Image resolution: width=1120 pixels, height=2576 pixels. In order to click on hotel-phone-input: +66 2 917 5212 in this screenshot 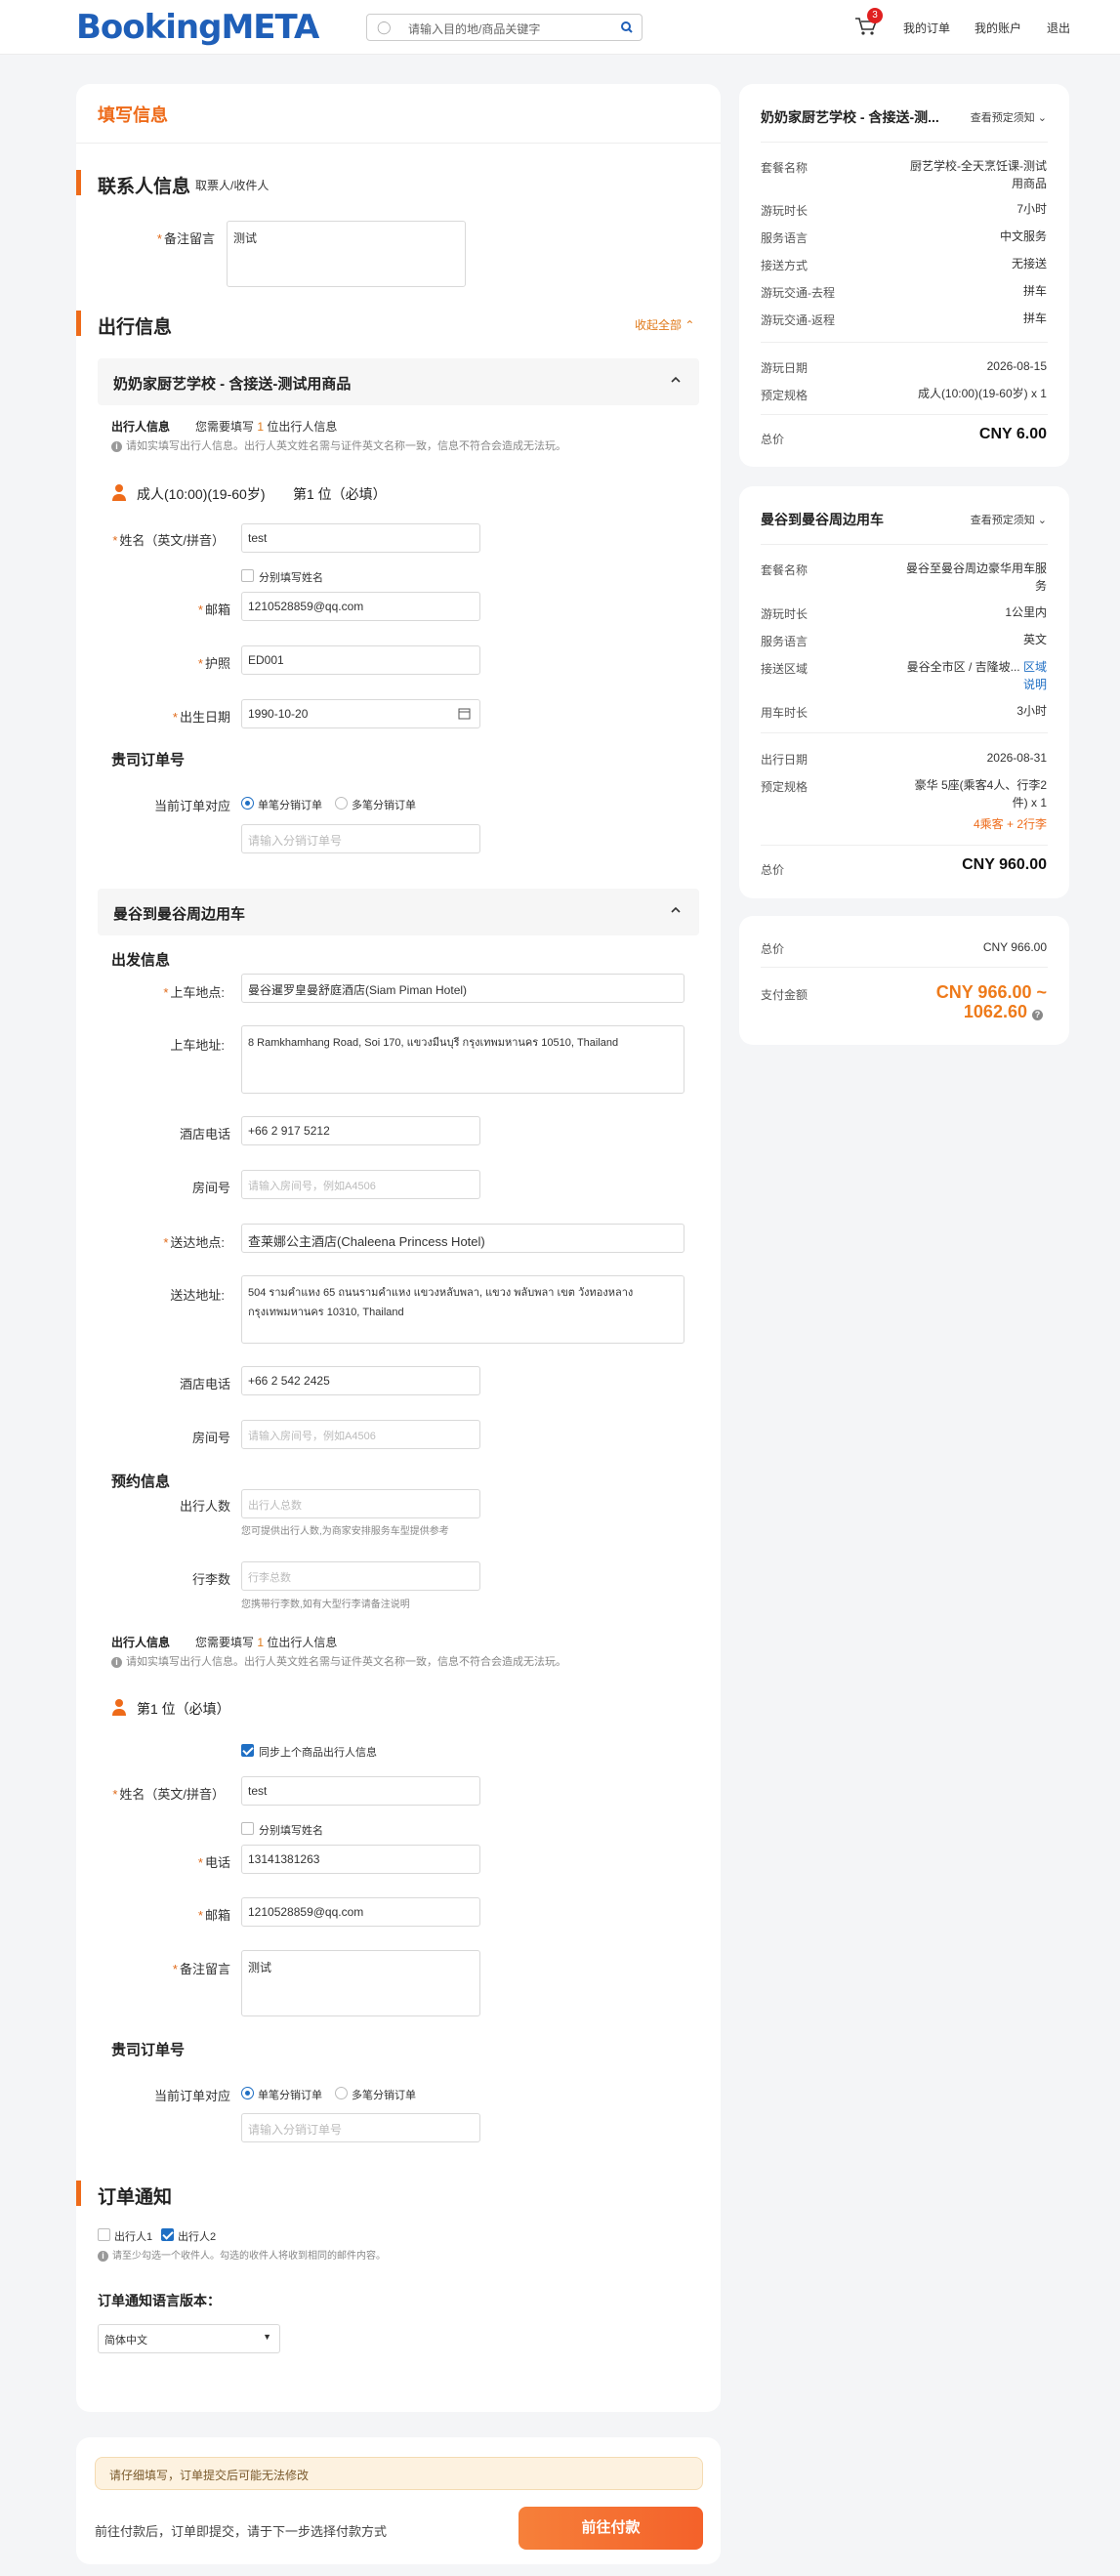, I will do `click(360, 1130)`.